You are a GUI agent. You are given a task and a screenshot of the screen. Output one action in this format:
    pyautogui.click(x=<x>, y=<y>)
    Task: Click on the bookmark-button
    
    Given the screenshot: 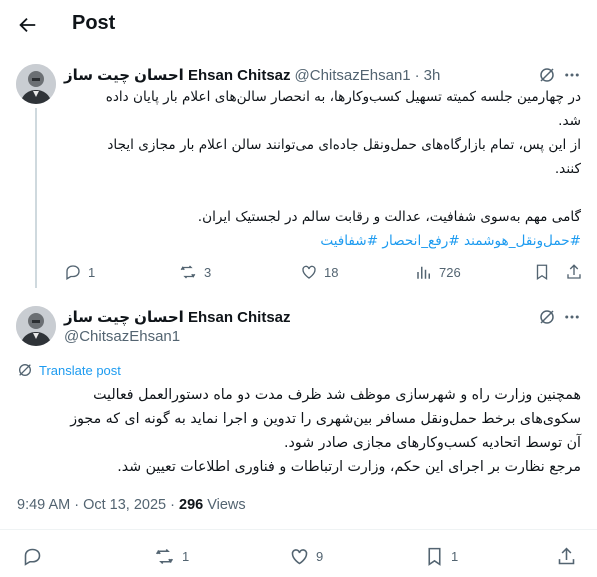 What is the action you would take?
    pyautogui.click(x=542, y=272)
    